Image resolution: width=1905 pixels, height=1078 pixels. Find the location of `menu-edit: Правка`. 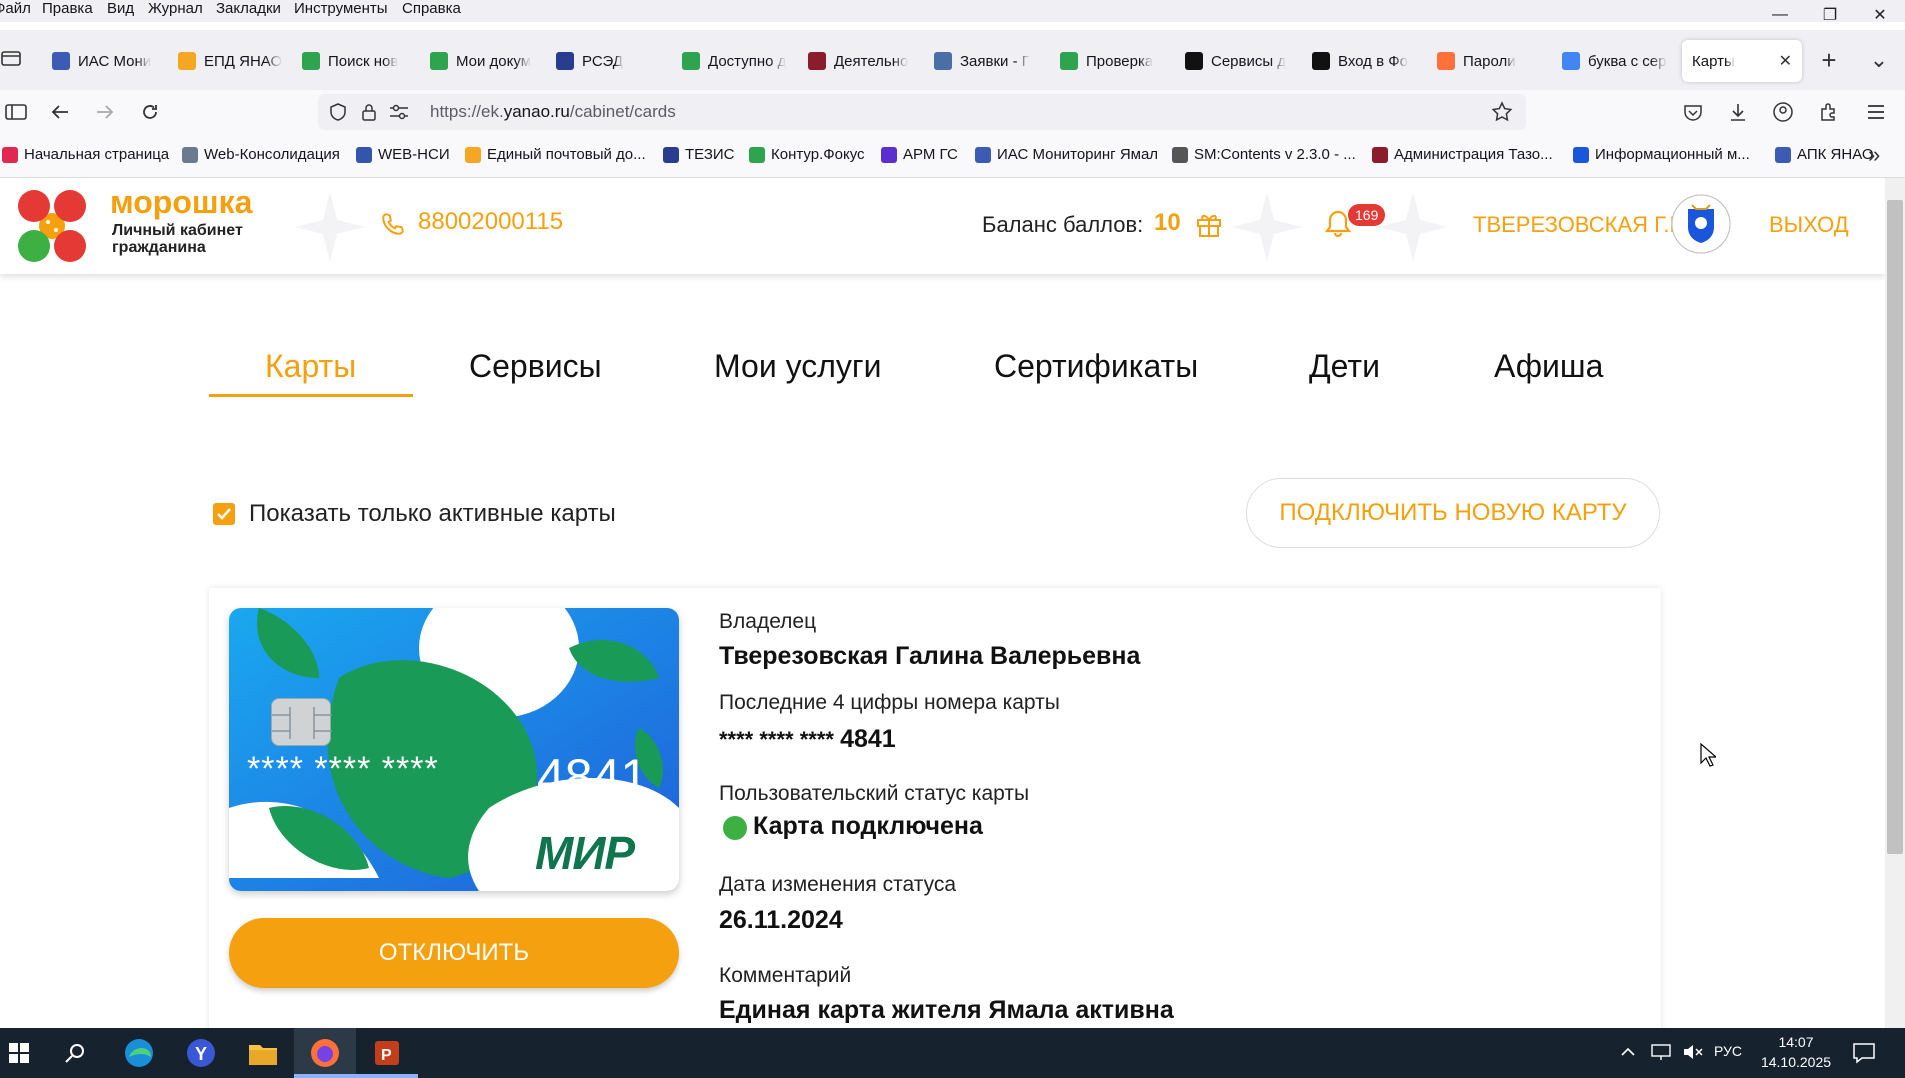

menu-edit: Правка is located at coordinates (67, 8).